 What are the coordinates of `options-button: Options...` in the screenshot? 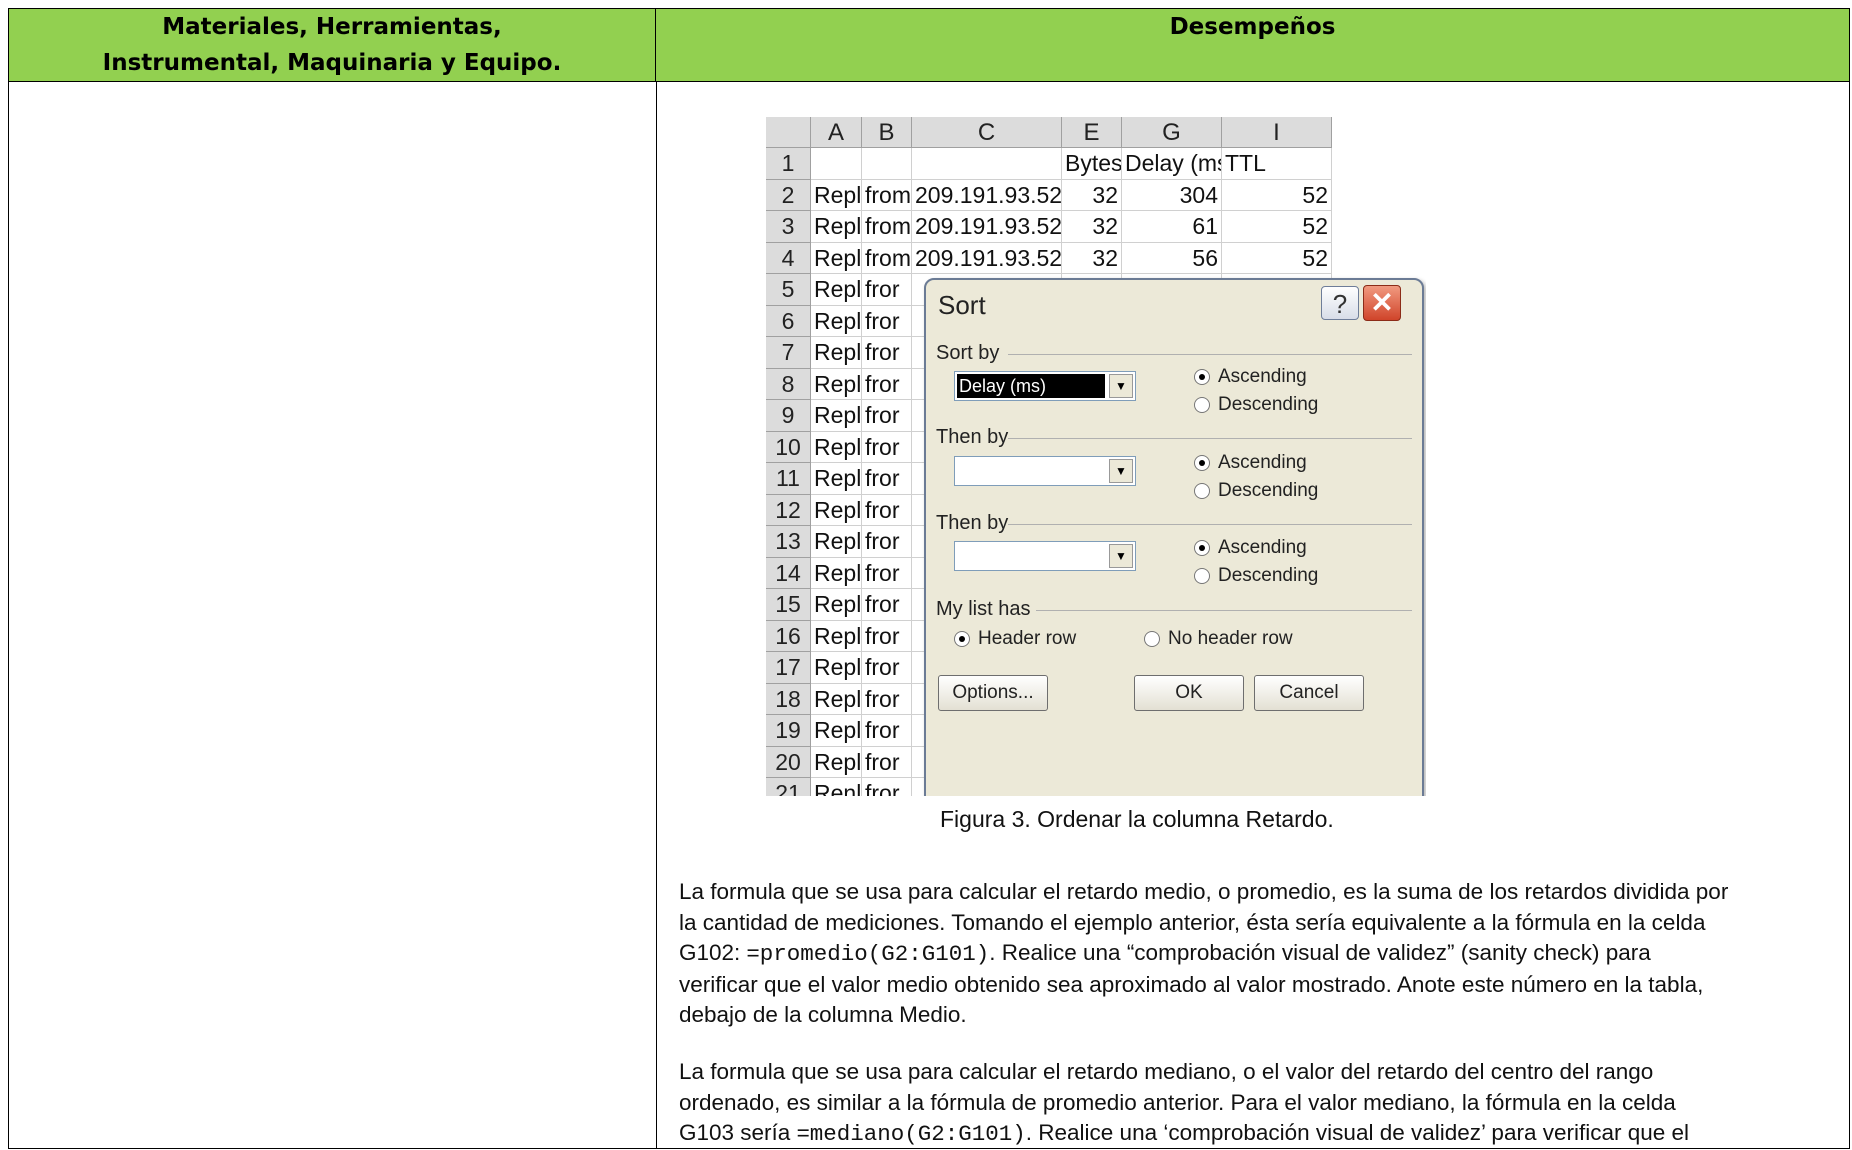 It's located at (993, 693).